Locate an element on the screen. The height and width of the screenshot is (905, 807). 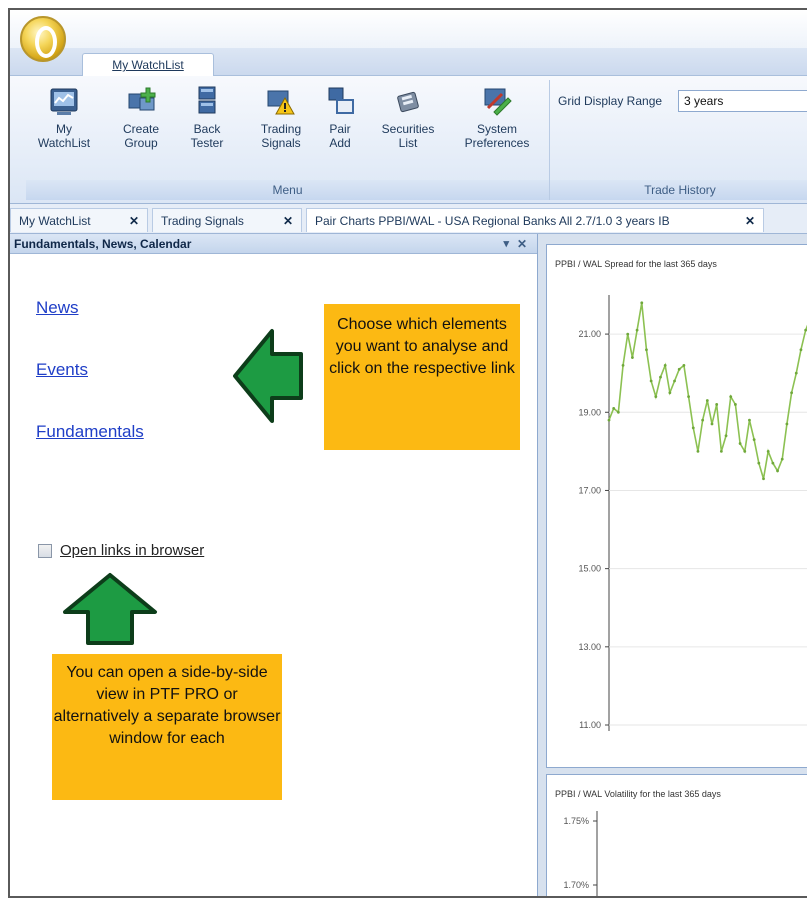
pair-add-button: Pair Add is located at coordinates (340, 118).